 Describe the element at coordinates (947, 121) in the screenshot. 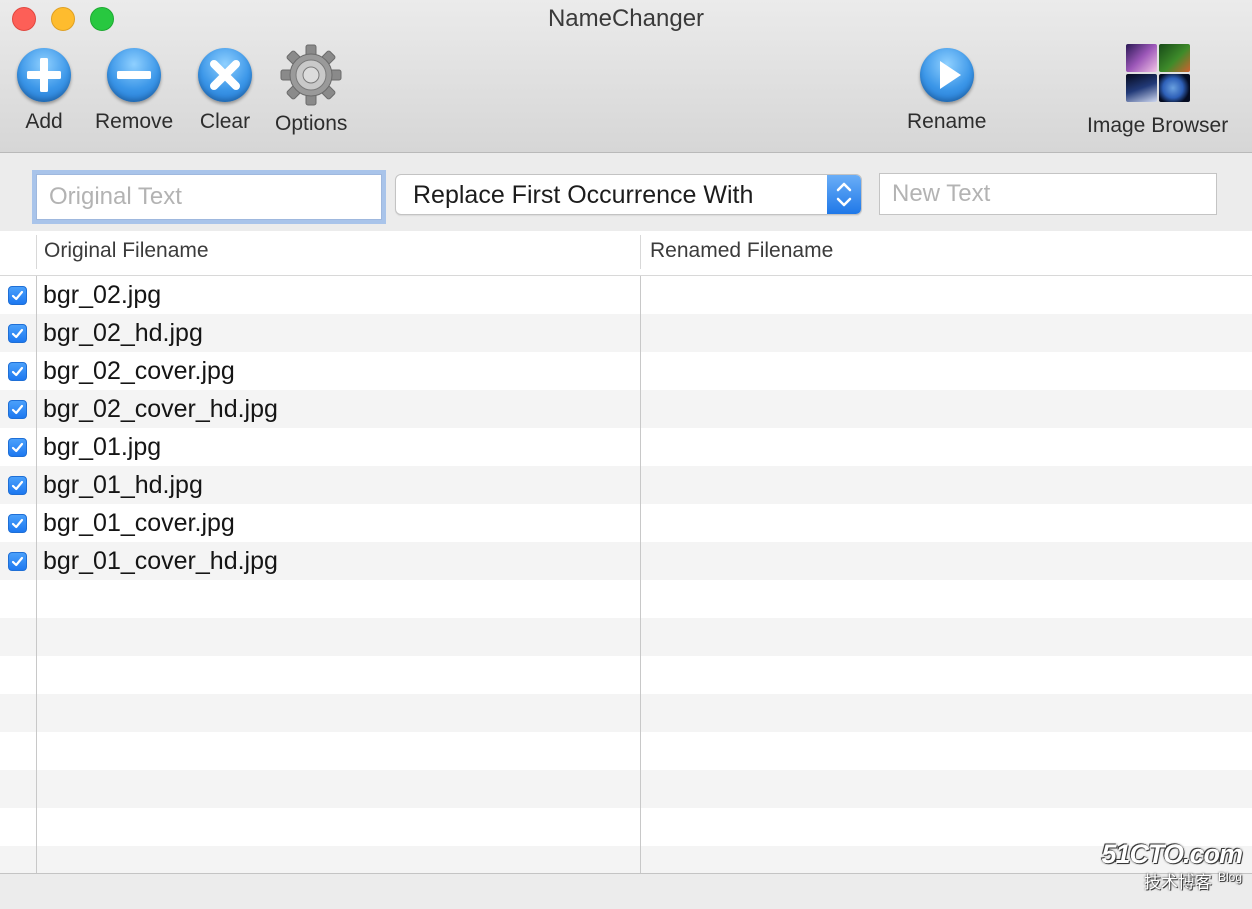

I see `rename-label: Rename` at that location.